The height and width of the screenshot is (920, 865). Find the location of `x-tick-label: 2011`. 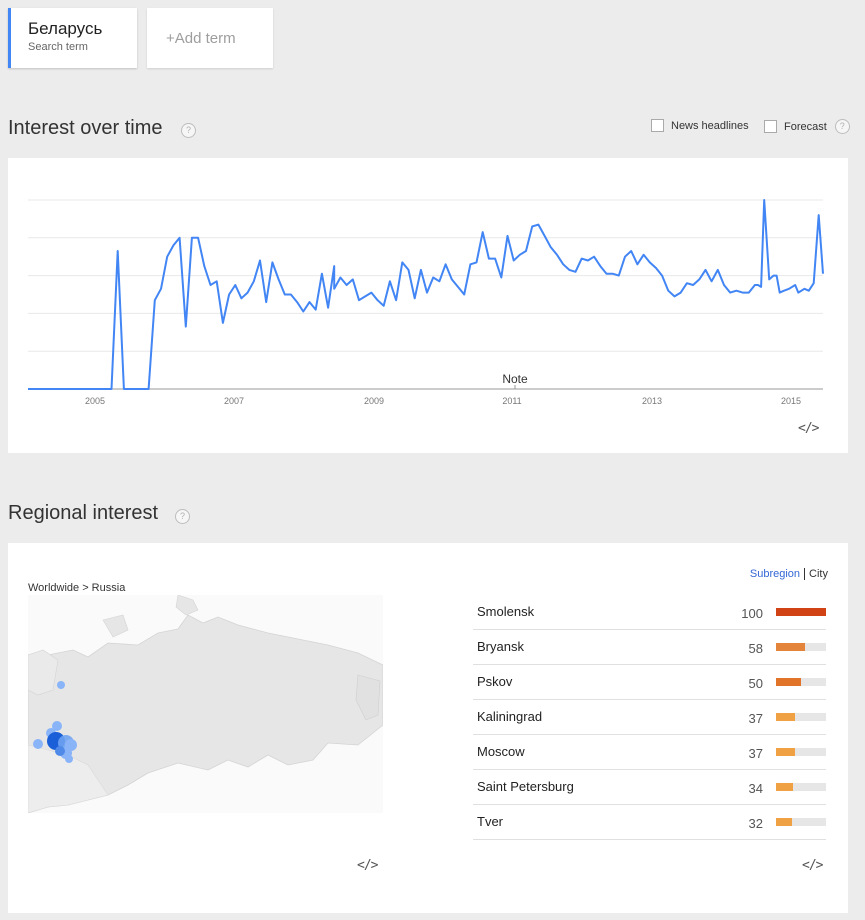

x-tick-label: 2011 is located at coordinates (511, 401).